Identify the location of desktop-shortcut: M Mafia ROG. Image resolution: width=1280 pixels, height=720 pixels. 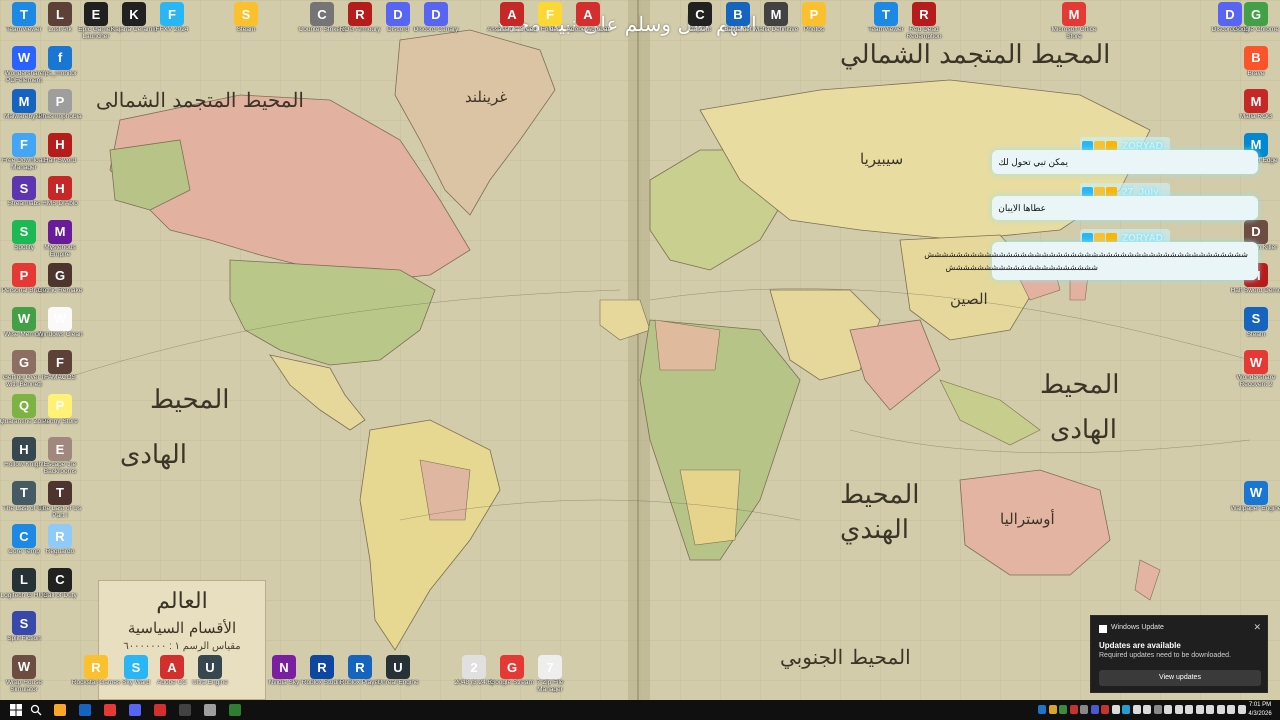
(1258, 111).